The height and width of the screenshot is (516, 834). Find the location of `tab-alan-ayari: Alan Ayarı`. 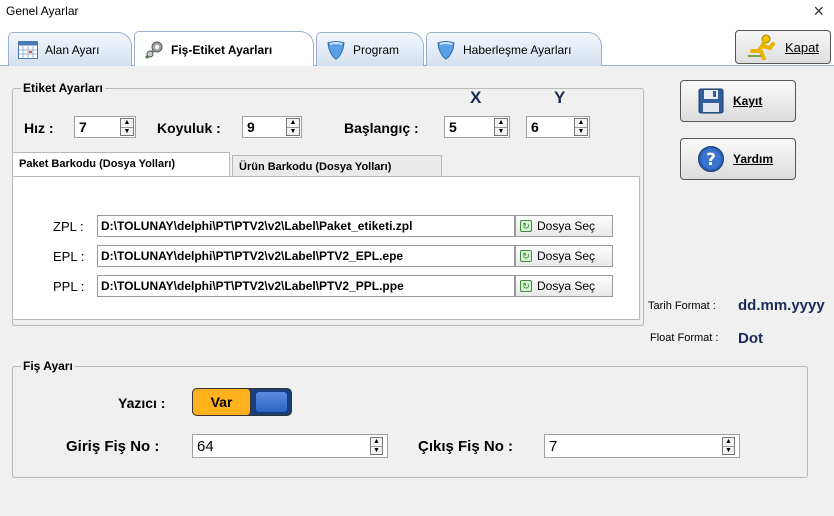

tab-alan-ayari: Alan Ayarı is located at coordinates (70, 49).